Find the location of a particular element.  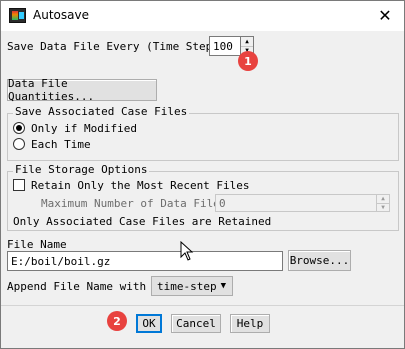

step-badge-2: 2 is located at coordinates (117, 321).